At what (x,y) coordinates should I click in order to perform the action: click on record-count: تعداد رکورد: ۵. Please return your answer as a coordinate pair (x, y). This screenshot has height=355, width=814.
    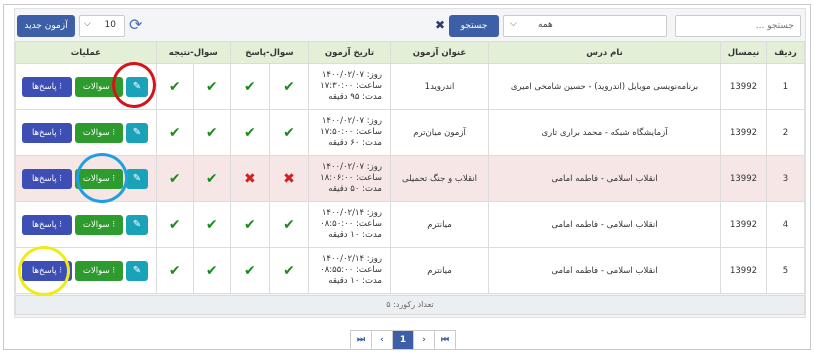
    Looking at the image, I should click on (410, 305).